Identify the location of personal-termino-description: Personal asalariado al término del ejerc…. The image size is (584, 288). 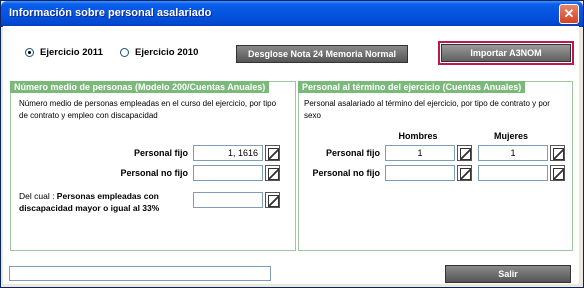
(427, 109).